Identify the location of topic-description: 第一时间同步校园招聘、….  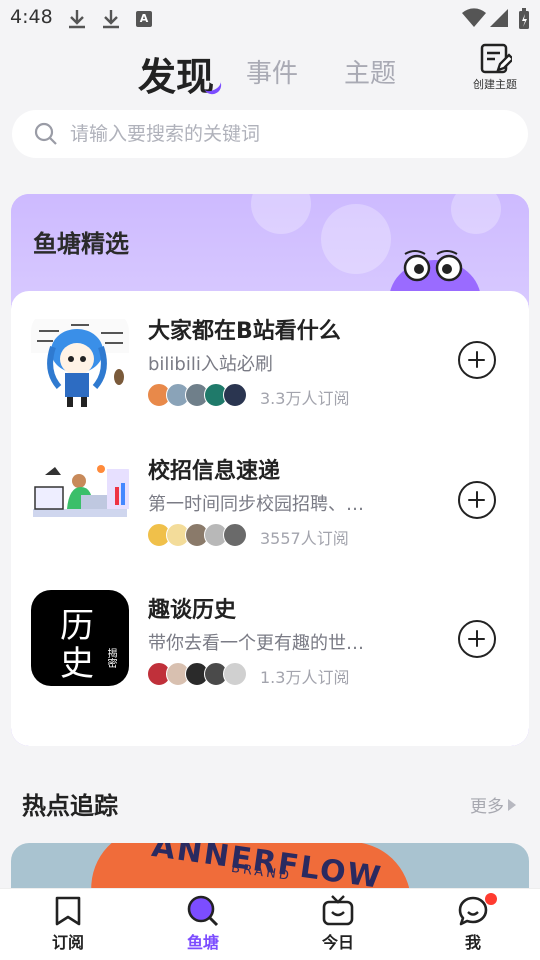
(256, 504).